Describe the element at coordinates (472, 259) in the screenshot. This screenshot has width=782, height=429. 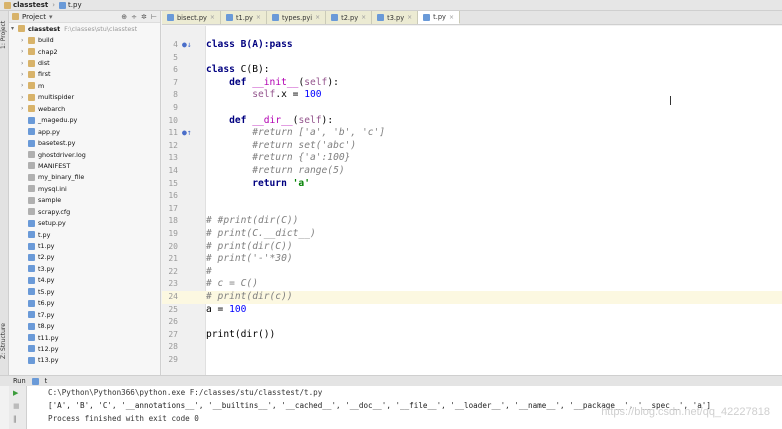
I see `code-line: 21 # print('-'*30)` at that location.